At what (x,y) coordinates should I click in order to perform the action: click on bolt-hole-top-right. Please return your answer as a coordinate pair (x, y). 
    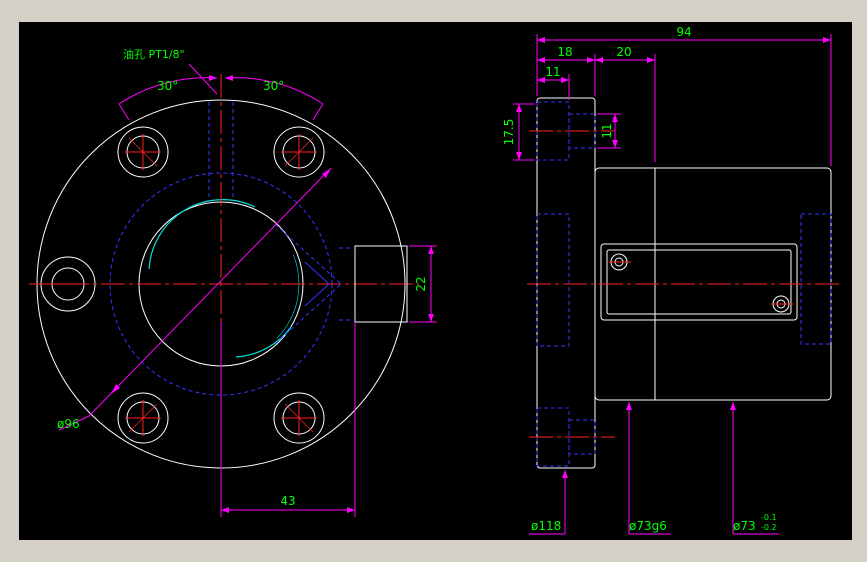
    Looking at the image, I should click on (299, 152).